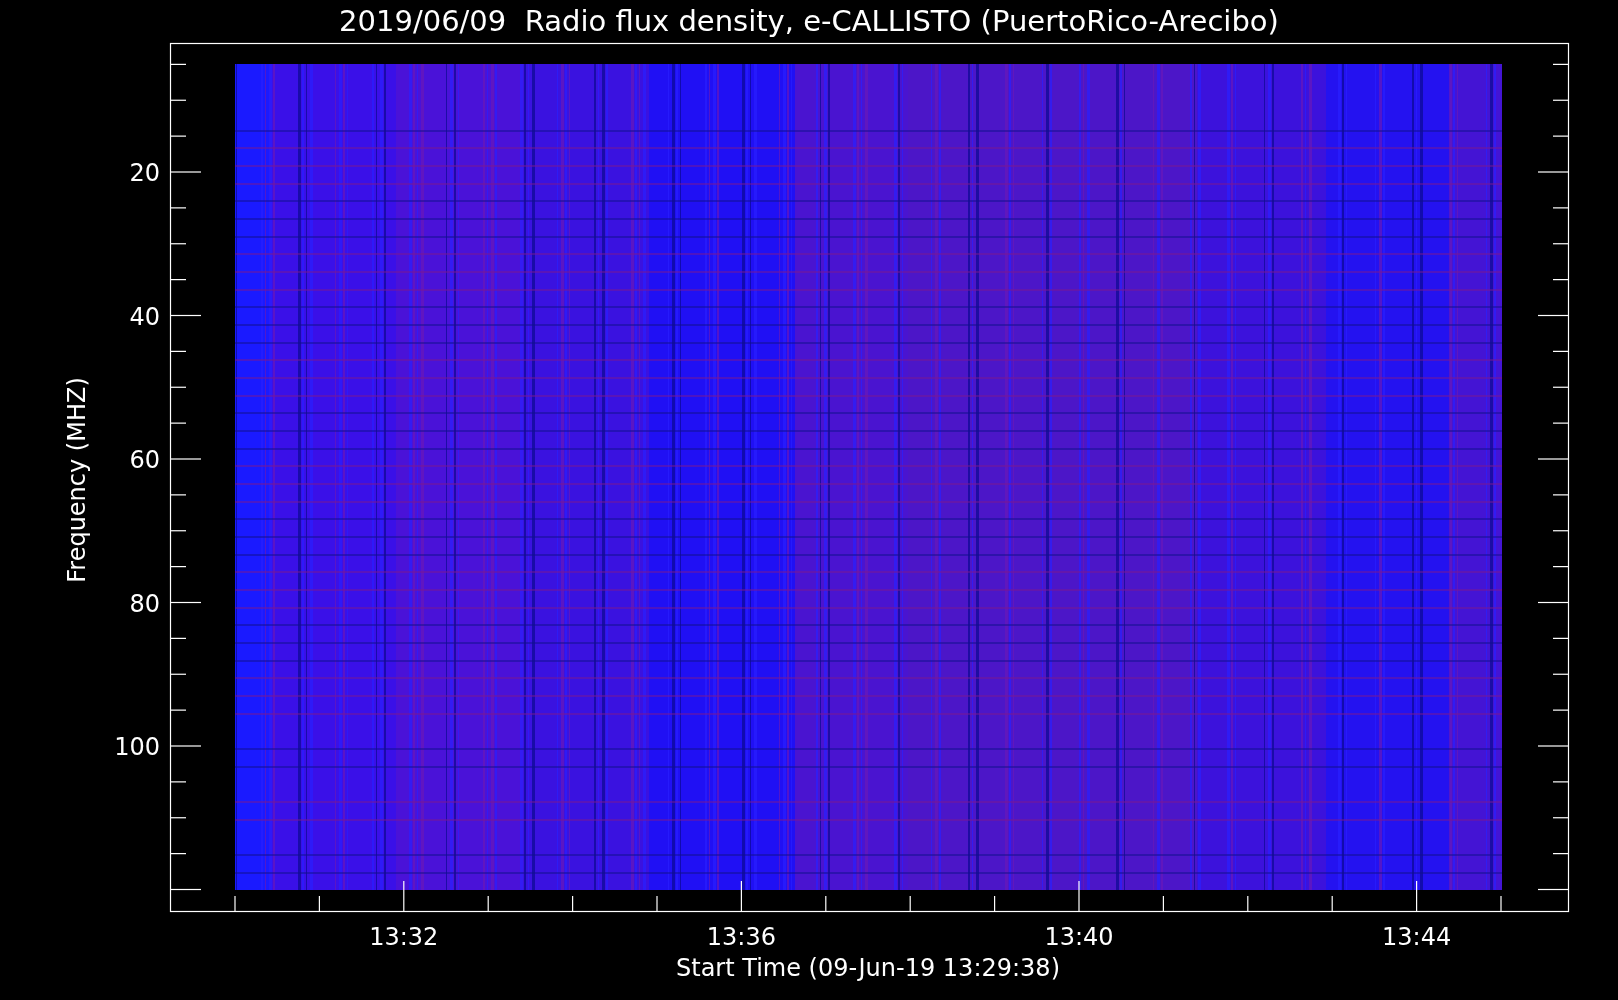 The height and width of the screenshot is (1000, 1618). Describe the element at coordinates (809, 21) in the screenshot. I see `chart-title: 2019/06/09 Radio flux density, e-CALLISTO (PuertoRico-Arecibo)` at that location.